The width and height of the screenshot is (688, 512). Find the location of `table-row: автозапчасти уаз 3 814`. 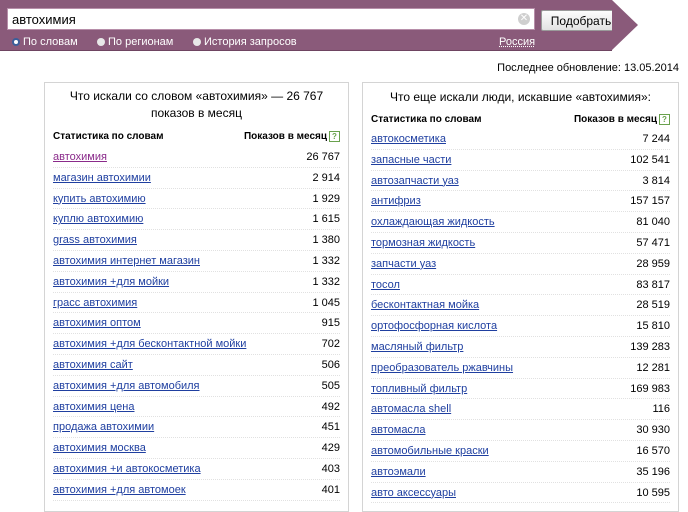

table-row: автозапчасти уаз 3 814 is located at coordinates (520, 181).